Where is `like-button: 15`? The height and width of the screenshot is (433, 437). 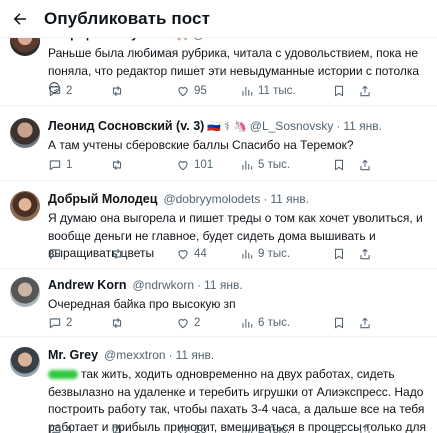
like-button: 15 is located at coordinates (191, 427).